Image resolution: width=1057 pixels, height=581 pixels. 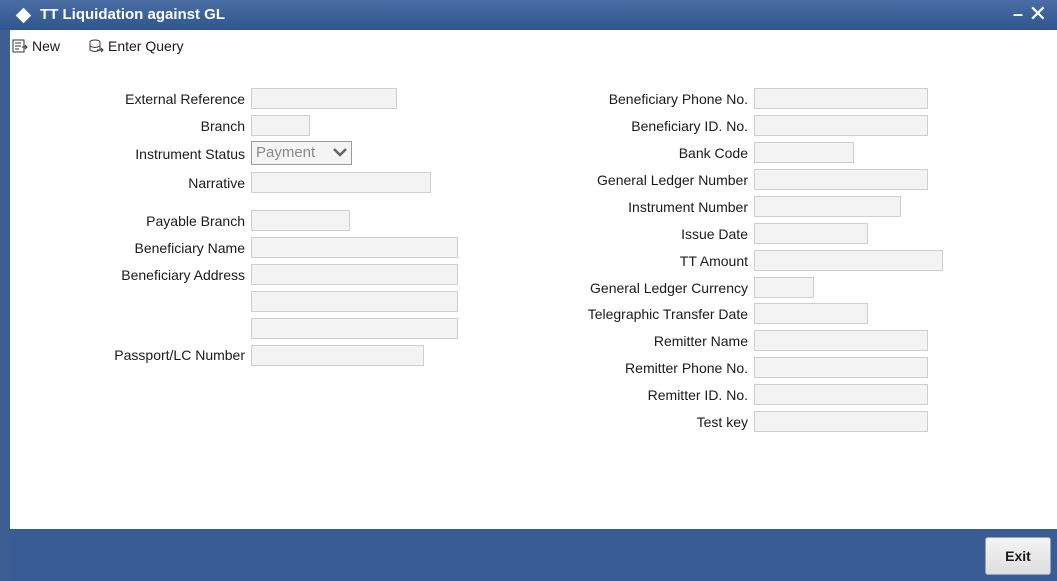 What do you see at coordinates (688, 207) in the screenshot?
I see `instrument-number-label: Instrument Number` at bounding box center [688, 207].